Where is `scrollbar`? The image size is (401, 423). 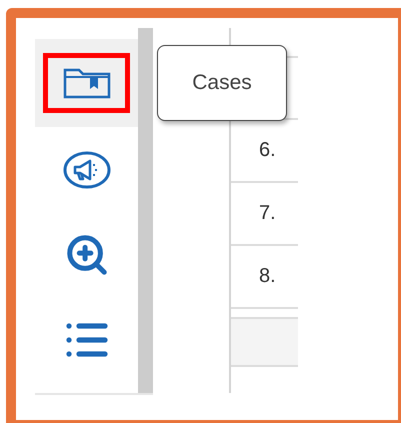 scrollbar is located at coordinates (145, 210).